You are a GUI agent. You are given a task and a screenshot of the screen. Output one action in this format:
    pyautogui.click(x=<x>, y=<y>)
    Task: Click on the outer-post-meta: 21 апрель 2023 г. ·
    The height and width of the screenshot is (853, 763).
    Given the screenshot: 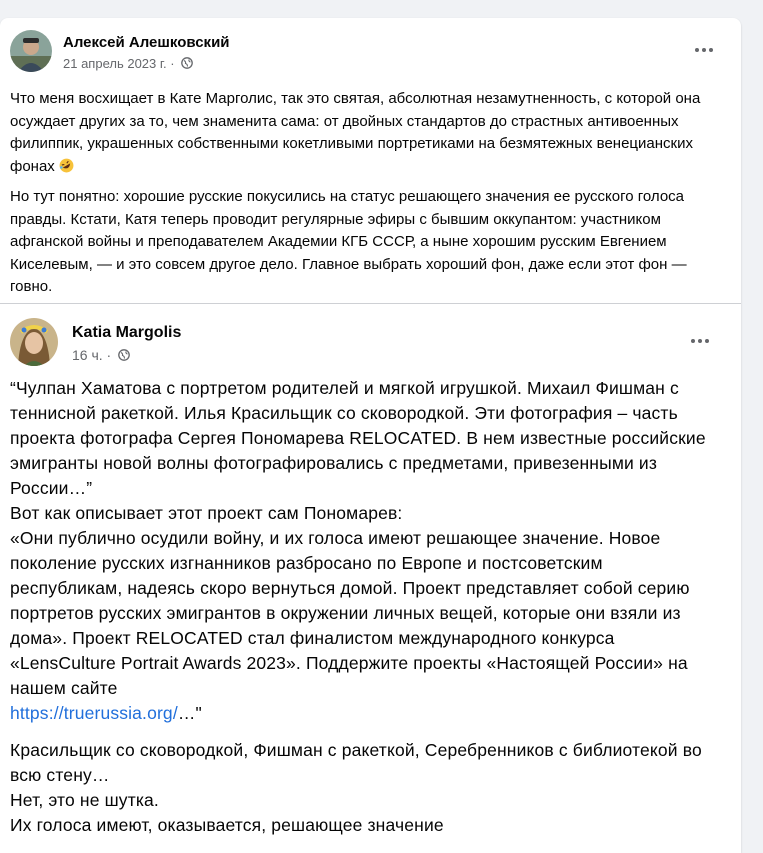 What is the action you would take?
    pyautogui.click(x=128, y=63)
    